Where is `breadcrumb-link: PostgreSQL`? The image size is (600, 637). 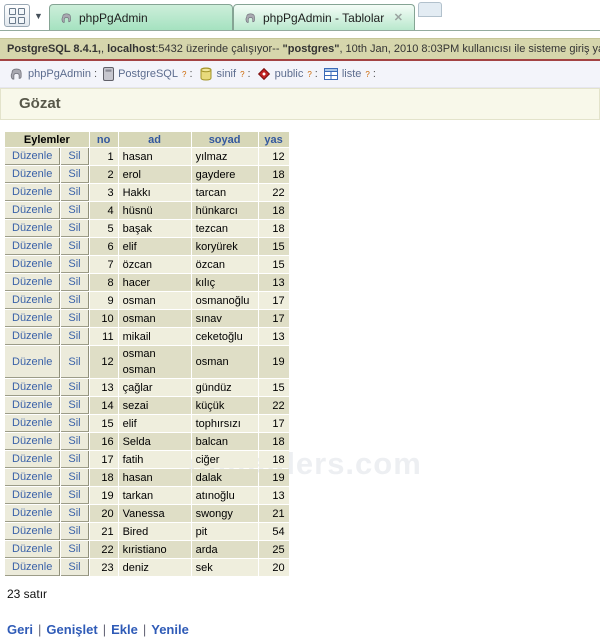
breadcrumb-link: PostgreSQL is located at coordinates (148, 74).